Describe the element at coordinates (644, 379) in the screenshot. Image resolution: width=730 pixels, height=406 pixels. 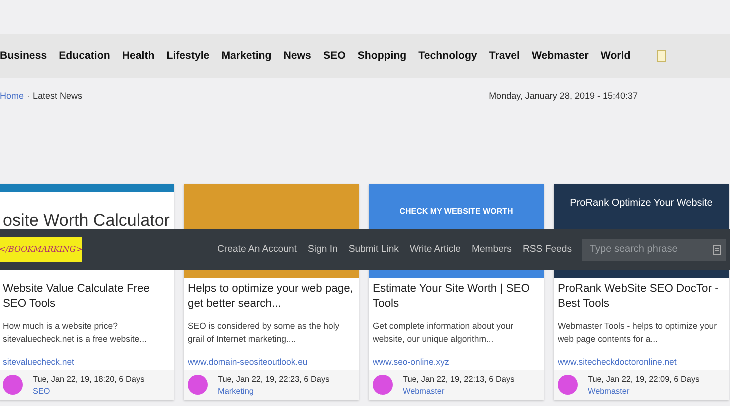
I see `post-date: Tue, Jan 22, 19, 22:09, 6 Days` at that location.